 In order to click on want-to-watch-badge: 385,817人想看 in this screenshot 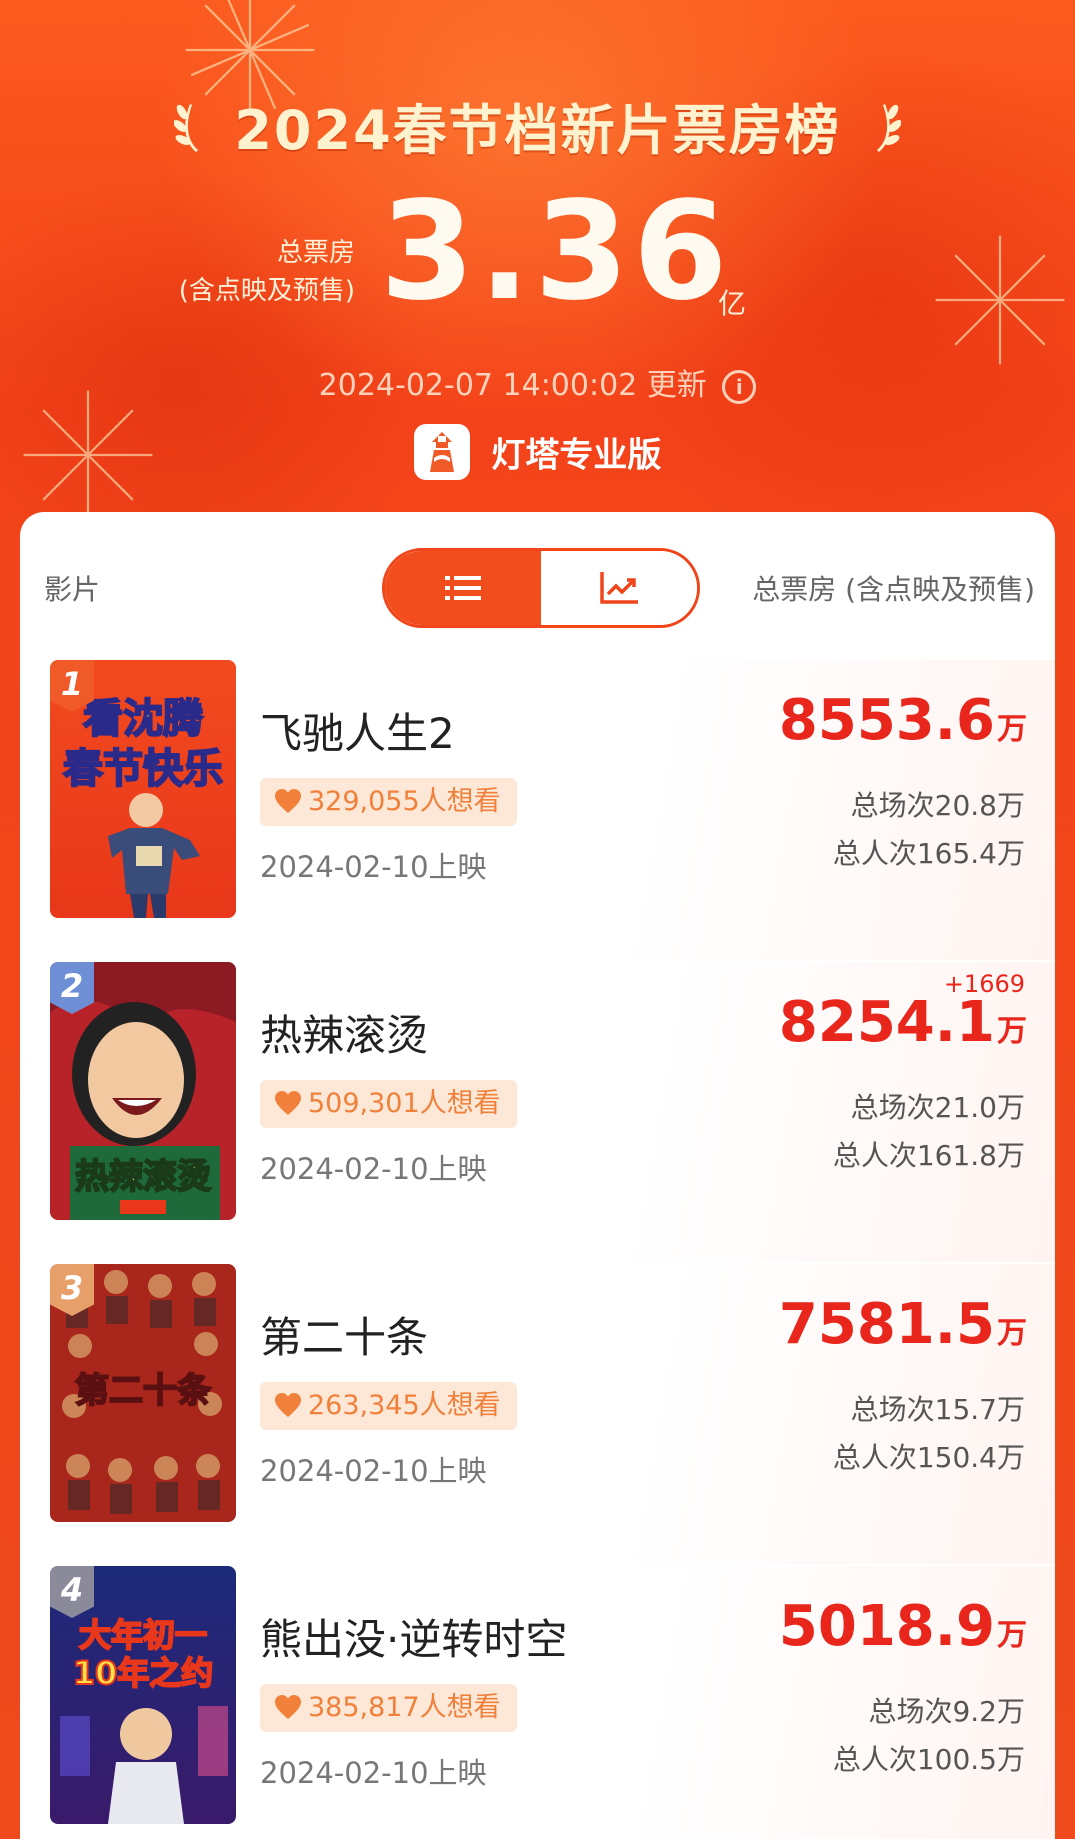, I will do `click(388, 1708)`.